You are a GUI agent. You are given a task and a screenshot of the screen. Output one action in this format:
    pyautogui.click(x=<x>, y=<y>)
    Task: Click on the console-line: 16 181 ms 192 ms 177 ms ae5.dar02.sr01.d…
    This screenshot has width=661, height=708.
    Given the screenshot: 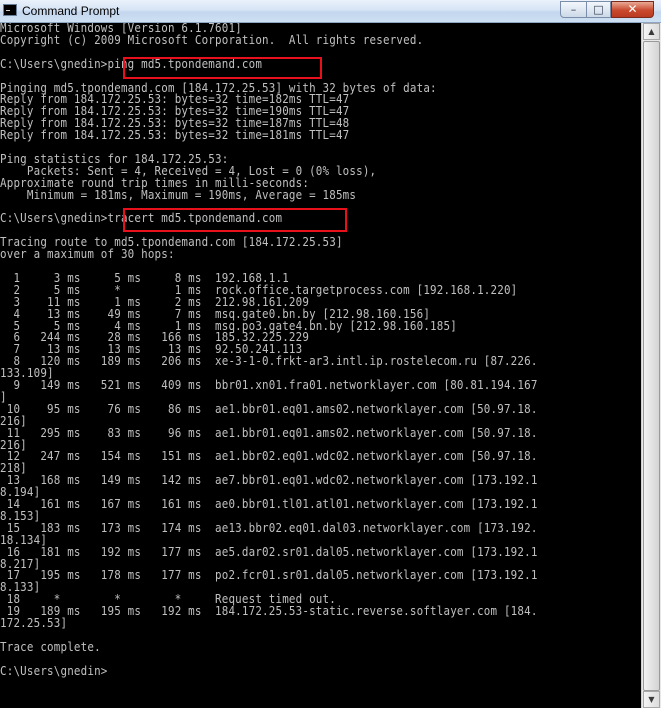 What is the action you would take?
    pyautogui.click(x=269, y=551)
    